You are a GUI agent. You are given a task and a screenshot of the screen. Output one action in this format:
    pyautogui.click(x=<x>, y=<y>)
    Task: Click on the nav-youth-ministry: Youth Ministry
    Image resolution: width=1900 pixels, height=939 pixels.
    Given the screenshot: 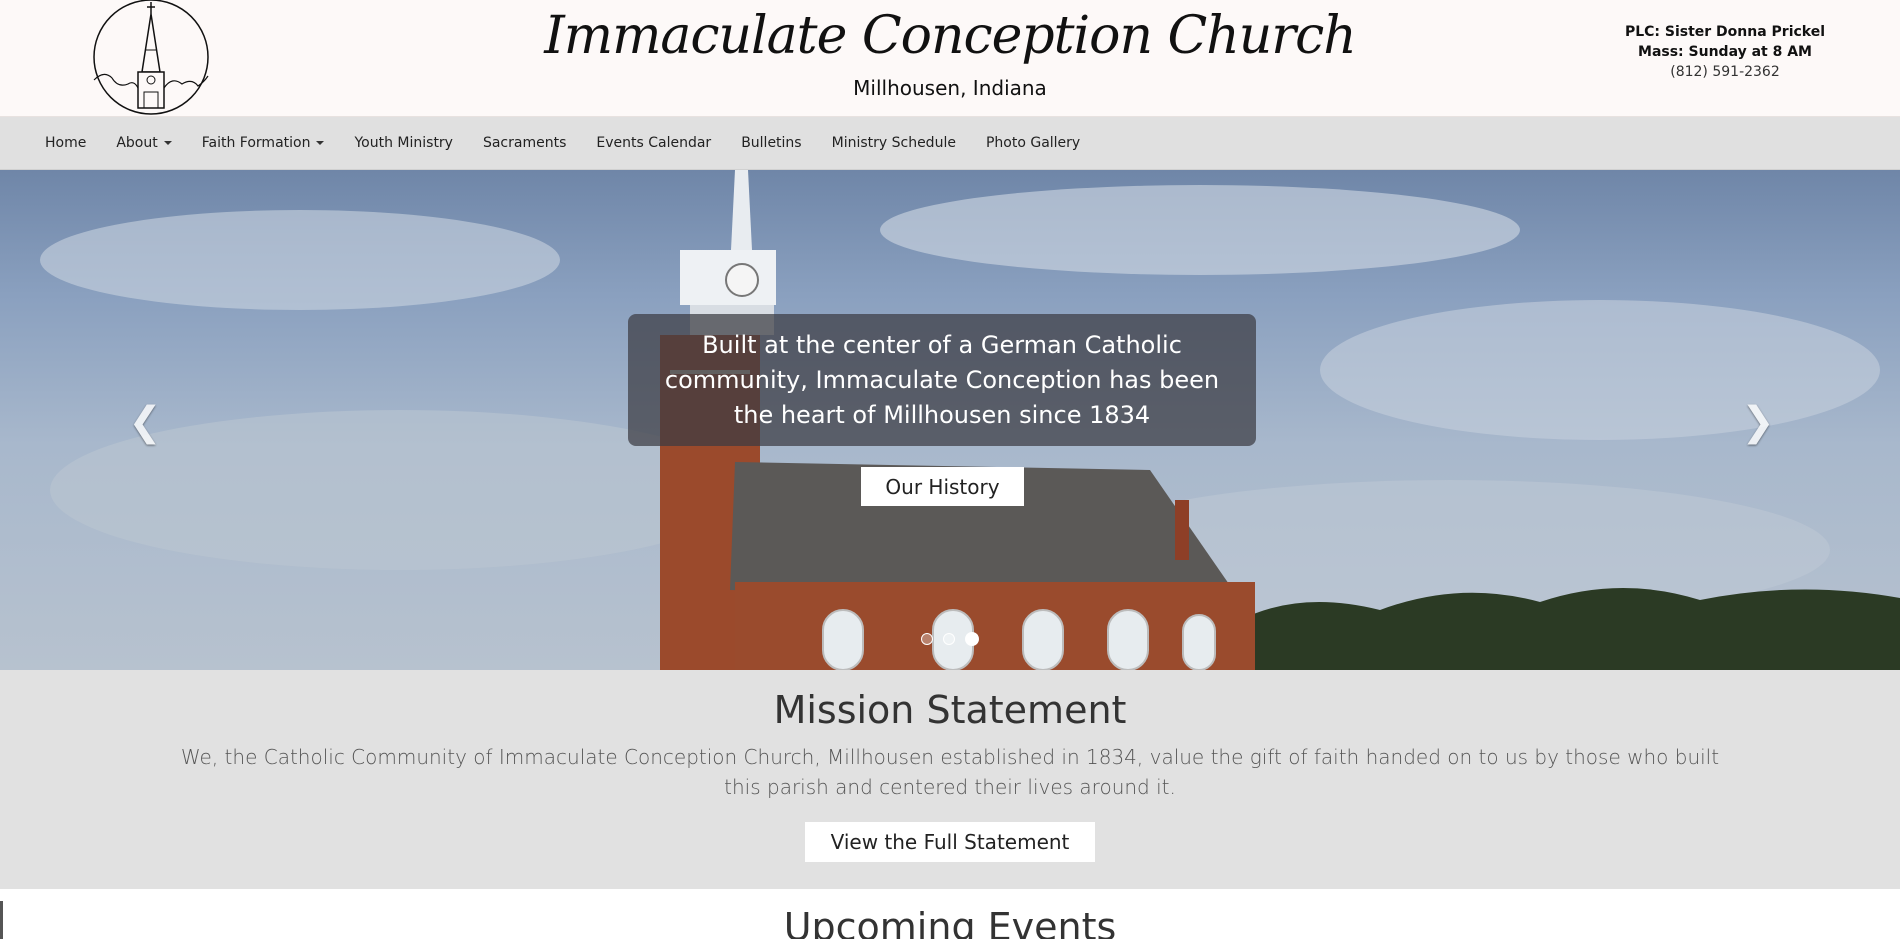 What is the action you would take?
    pyautogui.click(x=403, y=143)
    